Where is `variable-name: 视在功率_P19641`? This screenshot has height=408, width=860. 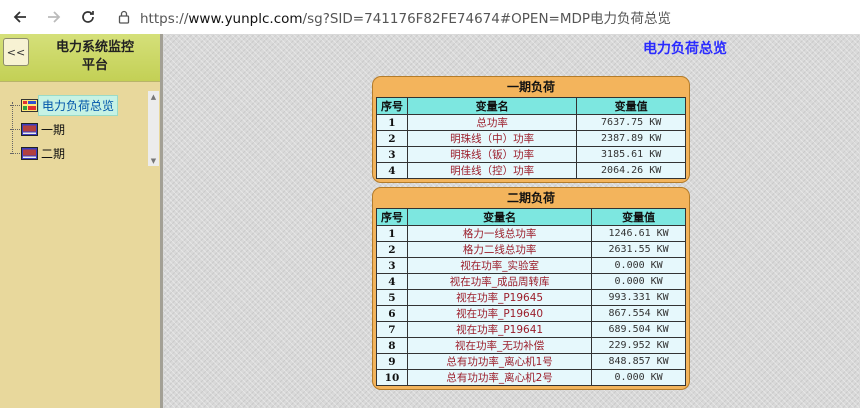 variable-name: 视在功率_P19641 is located at coordinates (499, 329).